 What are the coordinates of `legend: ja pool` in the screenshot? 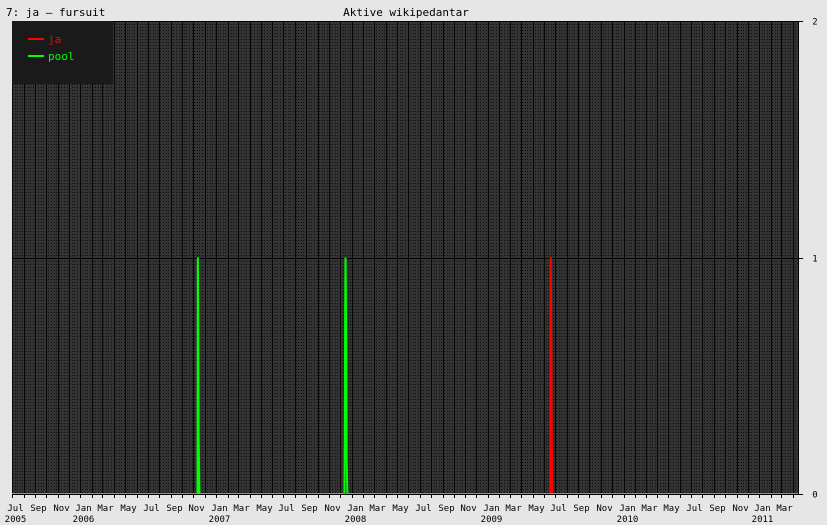 It's located at (62, 52).